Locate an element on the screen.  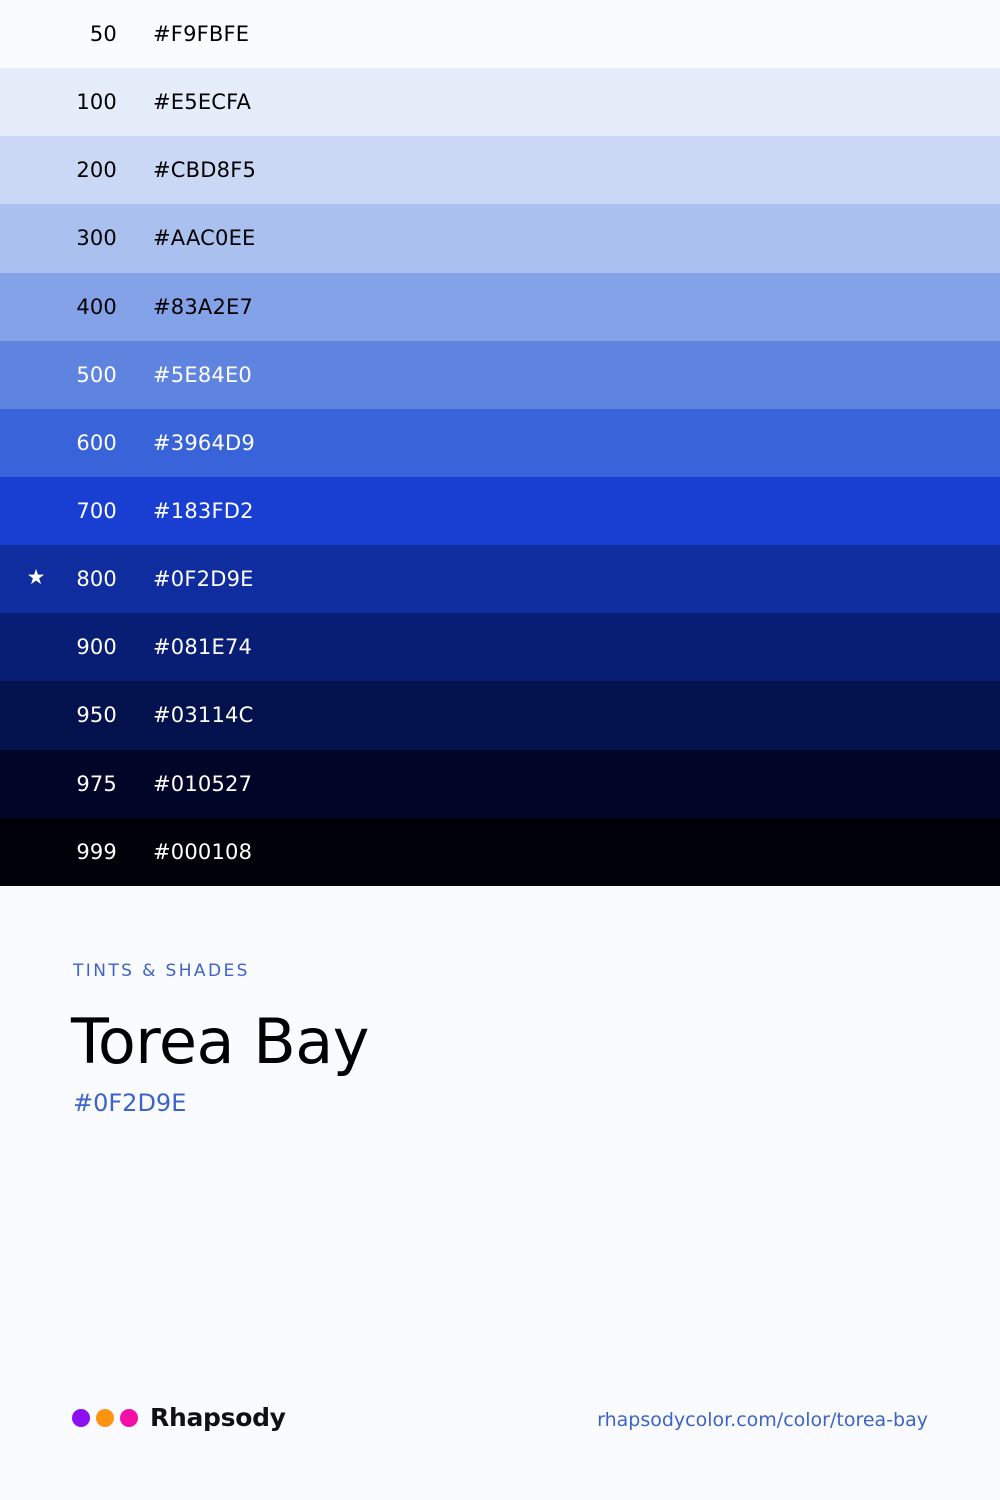
swatch-hex: #83A2E7 is located at coordinates (203, 307).